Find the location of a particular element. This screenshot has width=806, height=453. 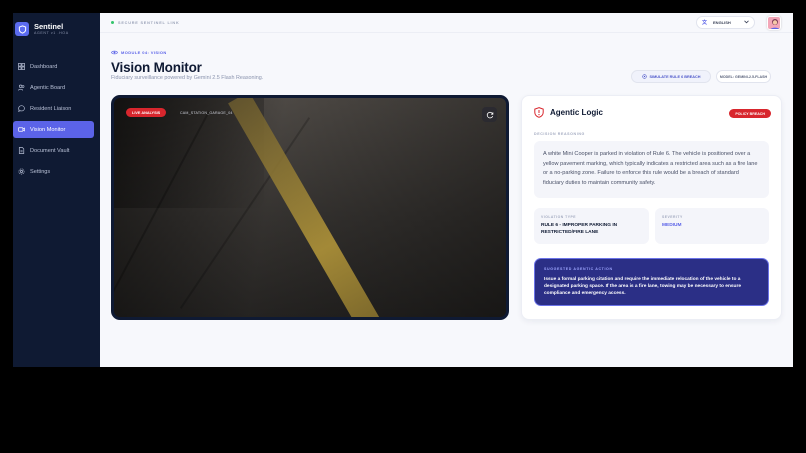

refresh-icon is located at coordinates (489, 114).